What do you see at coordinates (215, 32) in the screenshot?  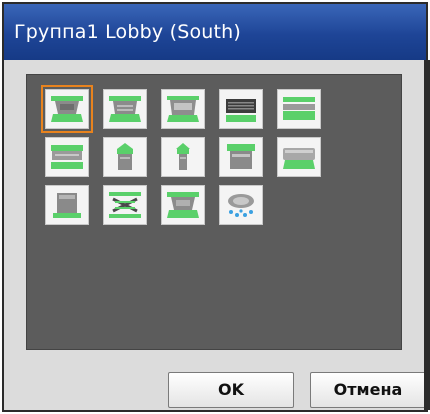 I see `window-title: Группа1 Lobby (South)` at bounding box center [215, 32].